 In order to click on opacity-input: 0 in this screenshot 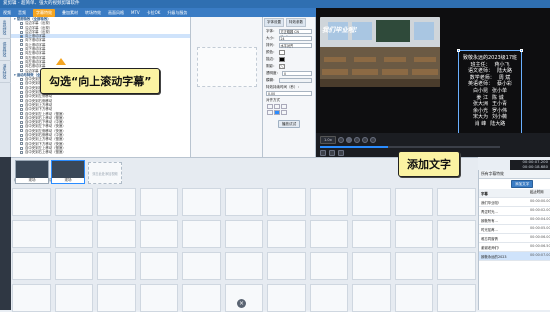, I will do `click(297, 73)`.